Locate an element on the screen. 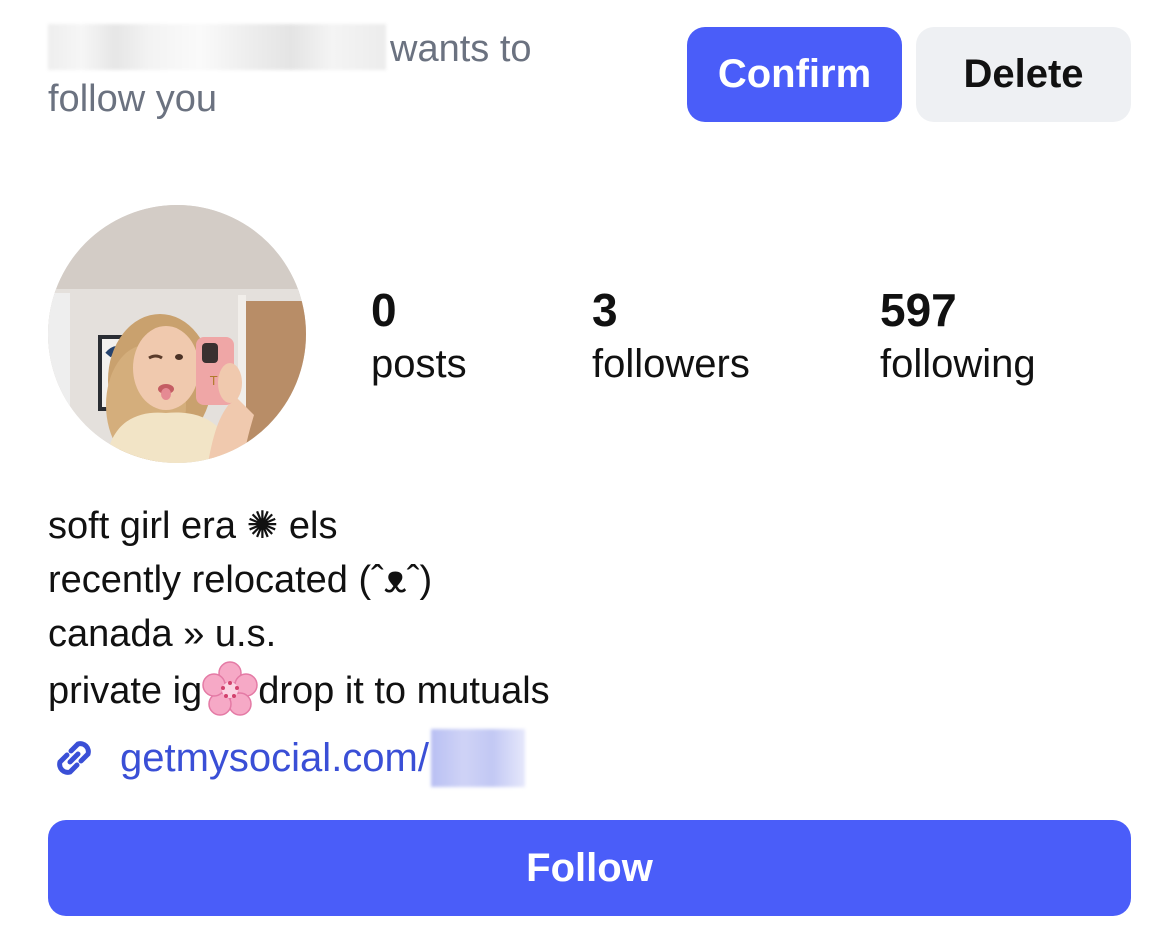  blurred-link-handle is located at coordinates (477, 758).